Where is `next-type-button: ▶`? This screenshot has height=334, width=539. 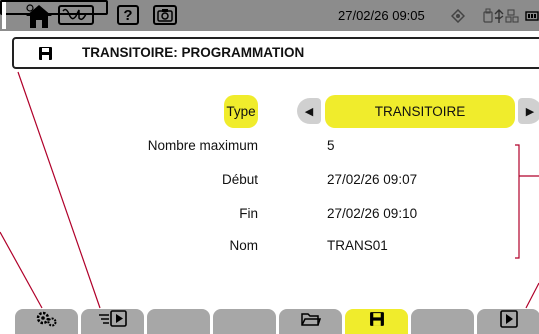
next-type-button: ▶ is located at coordinates (528, 111).